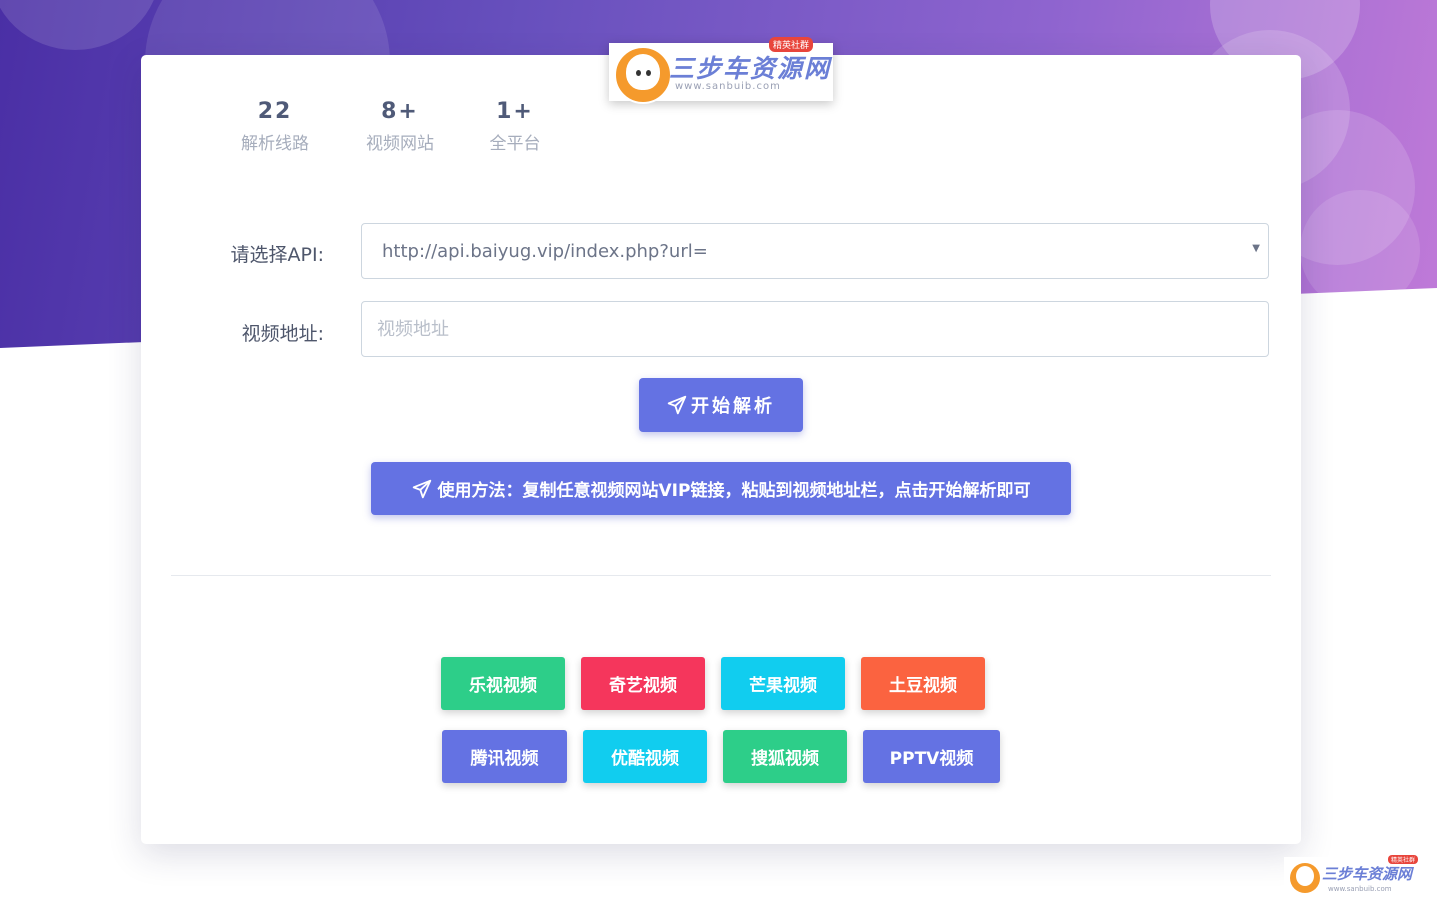  What do you see at coordinates (645, 759) in the screenshot?
I see `site-button-label: 优酷视频` at bounding box center [645, 759].